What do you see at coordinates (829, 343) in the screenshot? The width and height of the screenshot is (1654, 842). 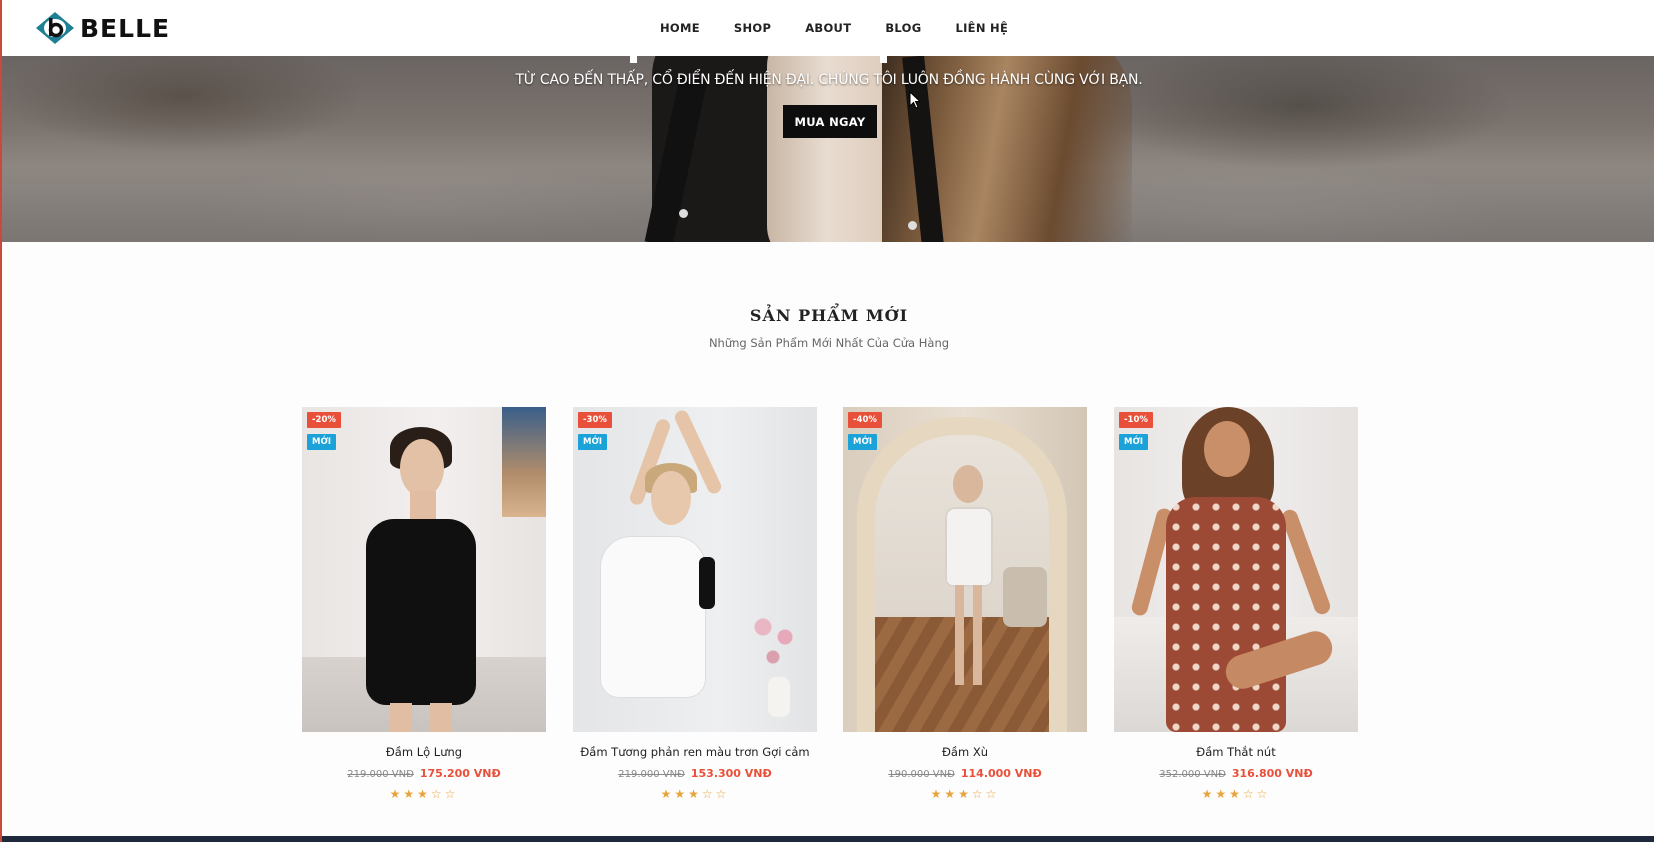 I see `section-subtitle: Những Sản Phẩm Mới Nhất Của Cửa Hàng` at bounding box center [829, 343].